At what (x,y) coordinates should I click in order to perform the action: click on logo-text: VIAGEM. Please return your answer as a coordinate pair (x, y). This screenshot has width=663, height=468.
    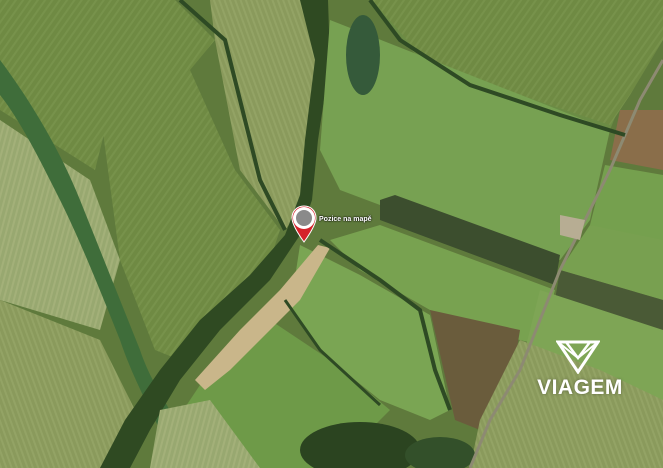
    Looking at the image, I should click on (580, 387).